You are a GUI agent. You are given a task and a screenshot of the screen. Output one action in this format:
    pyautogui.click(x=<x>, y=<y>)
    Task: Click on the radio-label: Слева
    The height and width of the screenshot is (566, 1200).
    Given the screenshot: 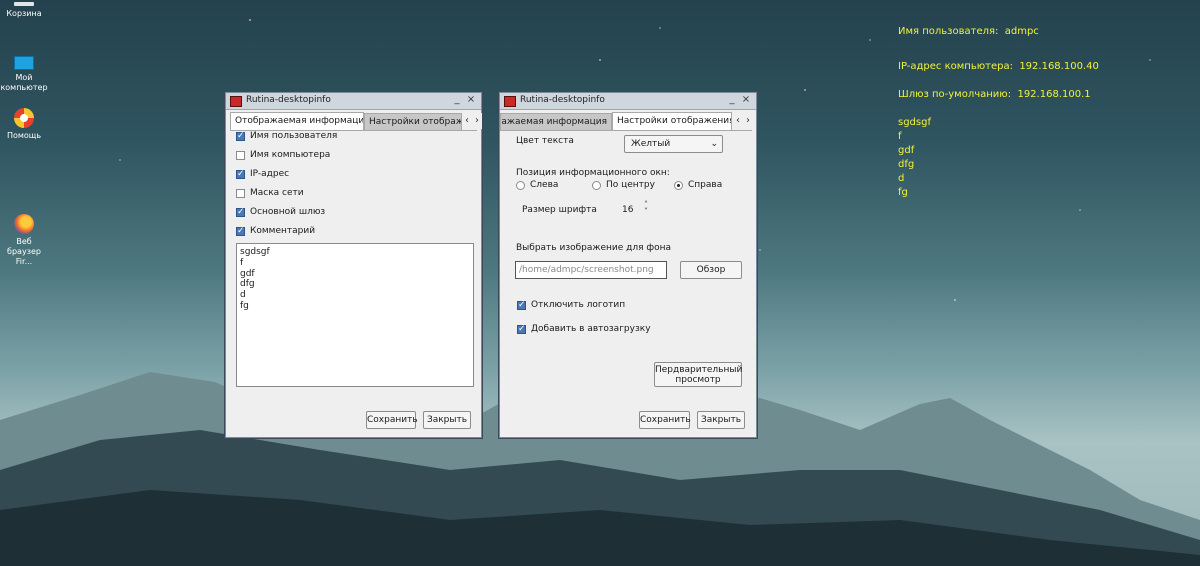 What is the action you would take?
    pyautogui.click(x=544, y=185)
    